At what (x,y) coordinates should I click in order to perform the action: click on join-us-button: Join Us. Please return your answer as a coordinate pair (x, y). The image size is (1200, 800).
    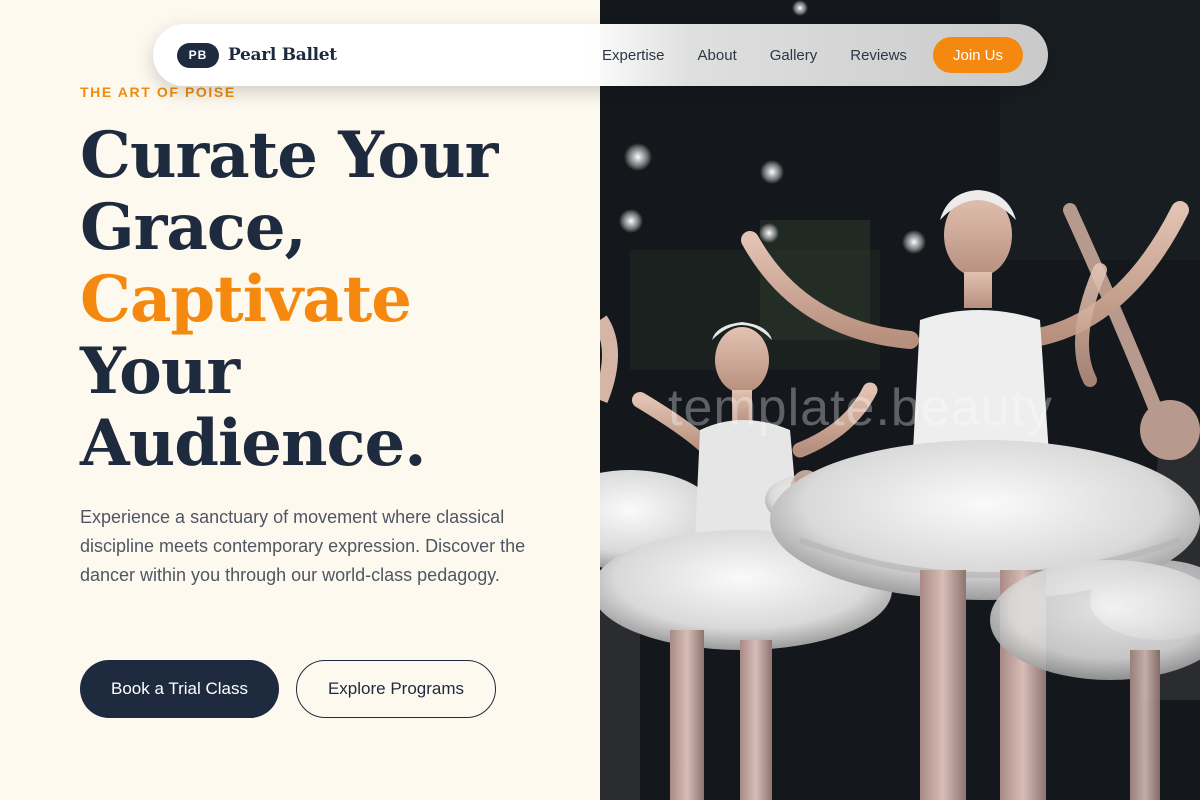
    Looking at the image, I should click on (978, 55).